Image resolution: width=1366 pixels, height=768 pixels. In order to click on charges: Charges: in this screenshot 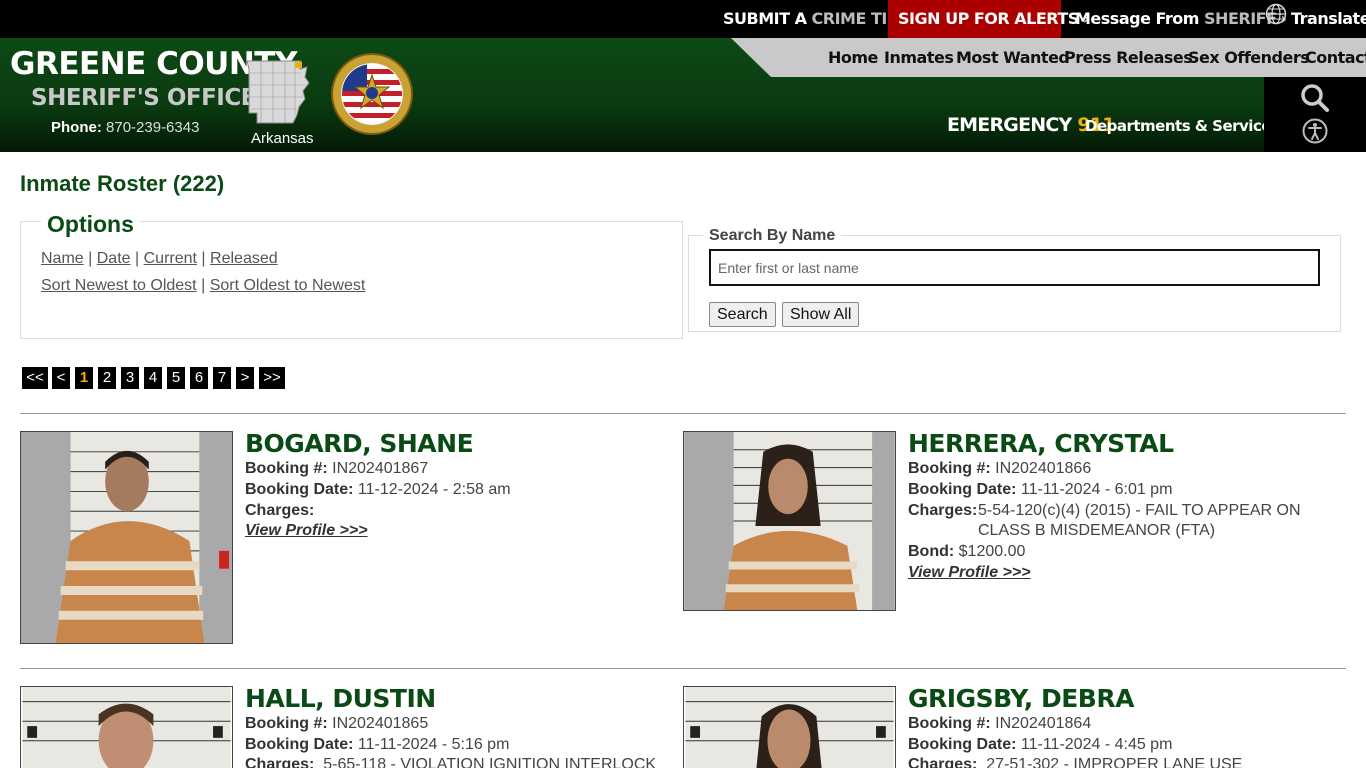, I will do `click(279, 511)`.